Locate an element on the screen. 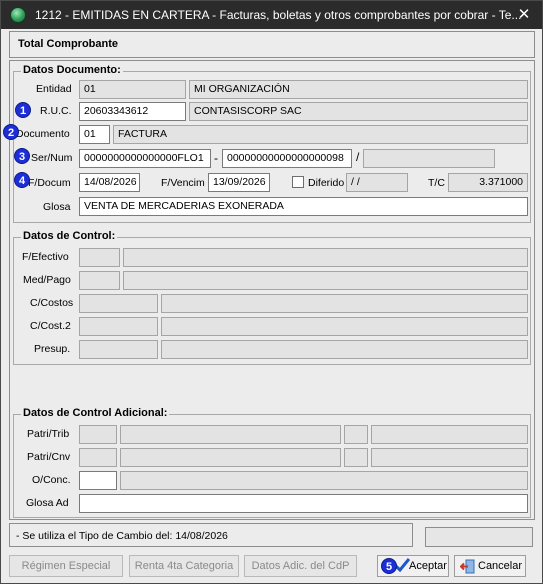  glosaad-input is located at coordinates (303, 503).